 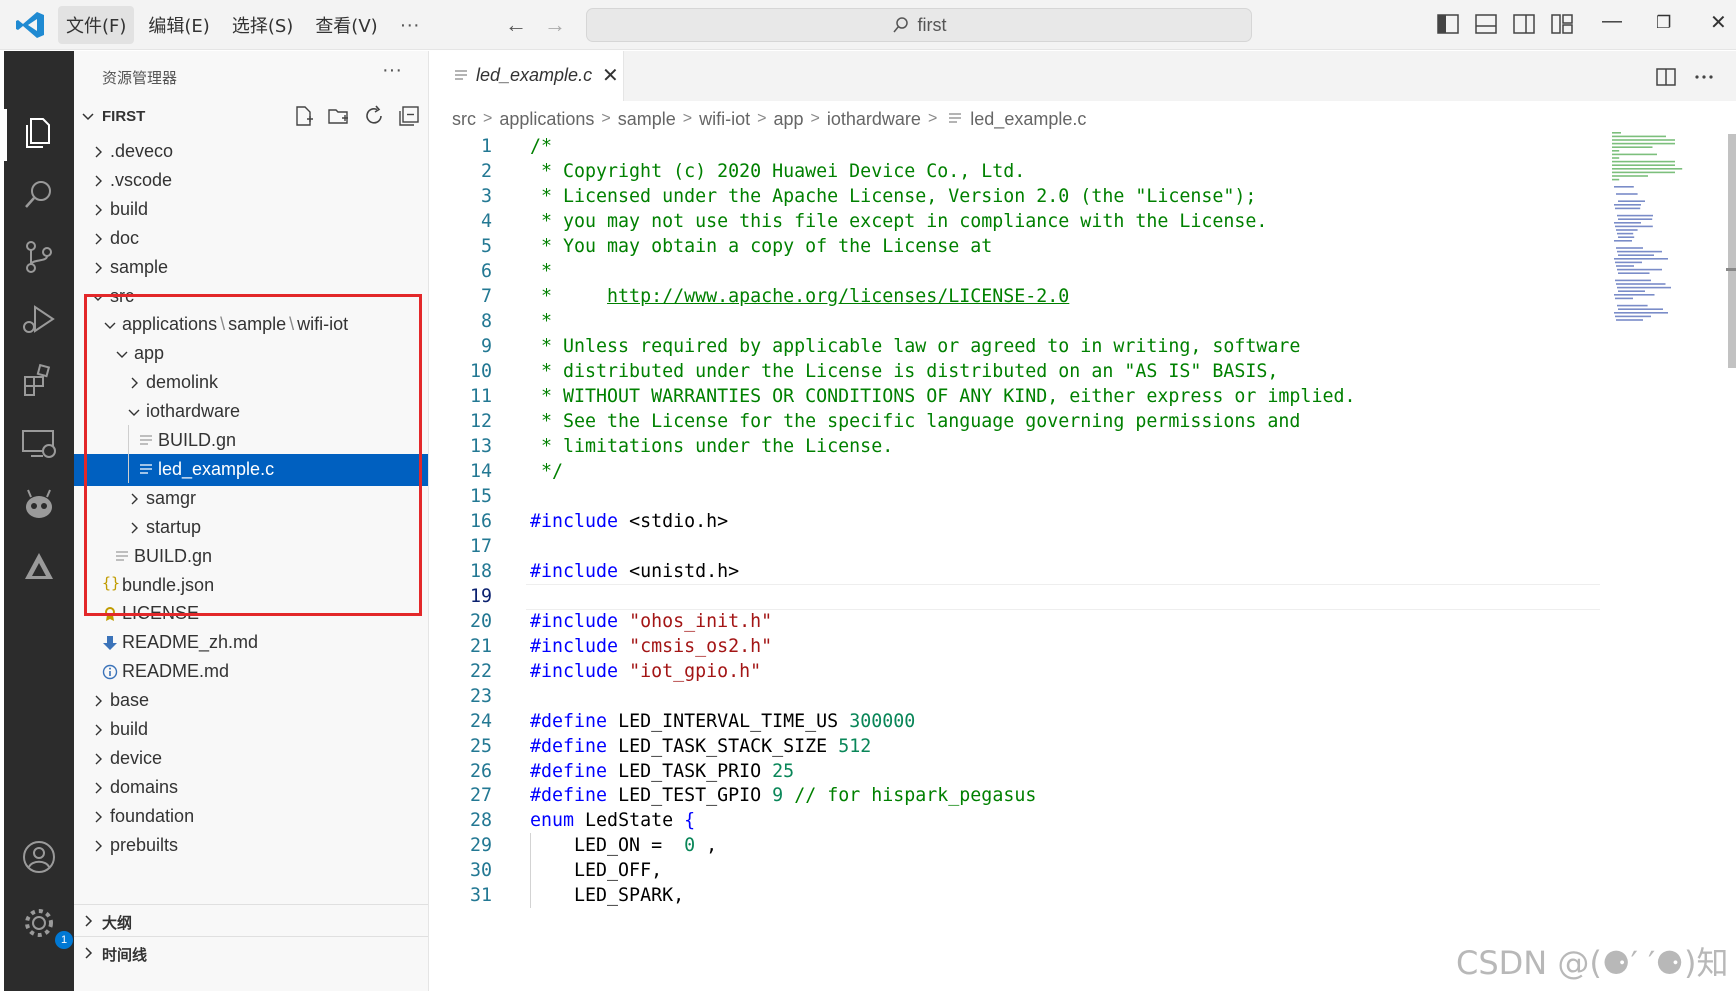 I want to click on folder-item: domains, so click(x=251, y=788).